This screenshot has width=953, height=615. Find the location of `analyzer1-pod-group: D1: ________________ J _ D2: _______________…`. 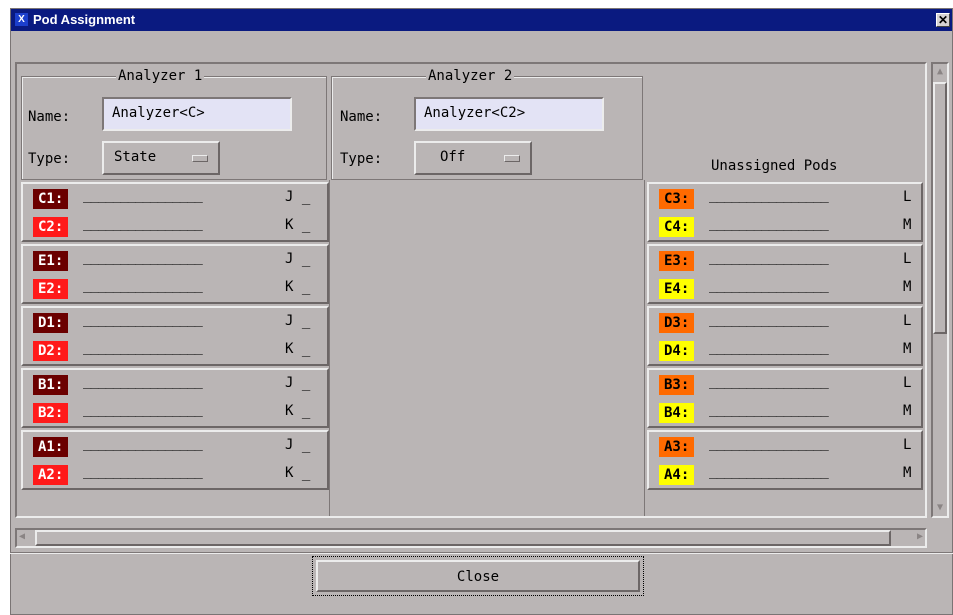

analyzer1-pod-group: D1: ________________ J _ D2: _______________… is located at coordinates (175, 336).